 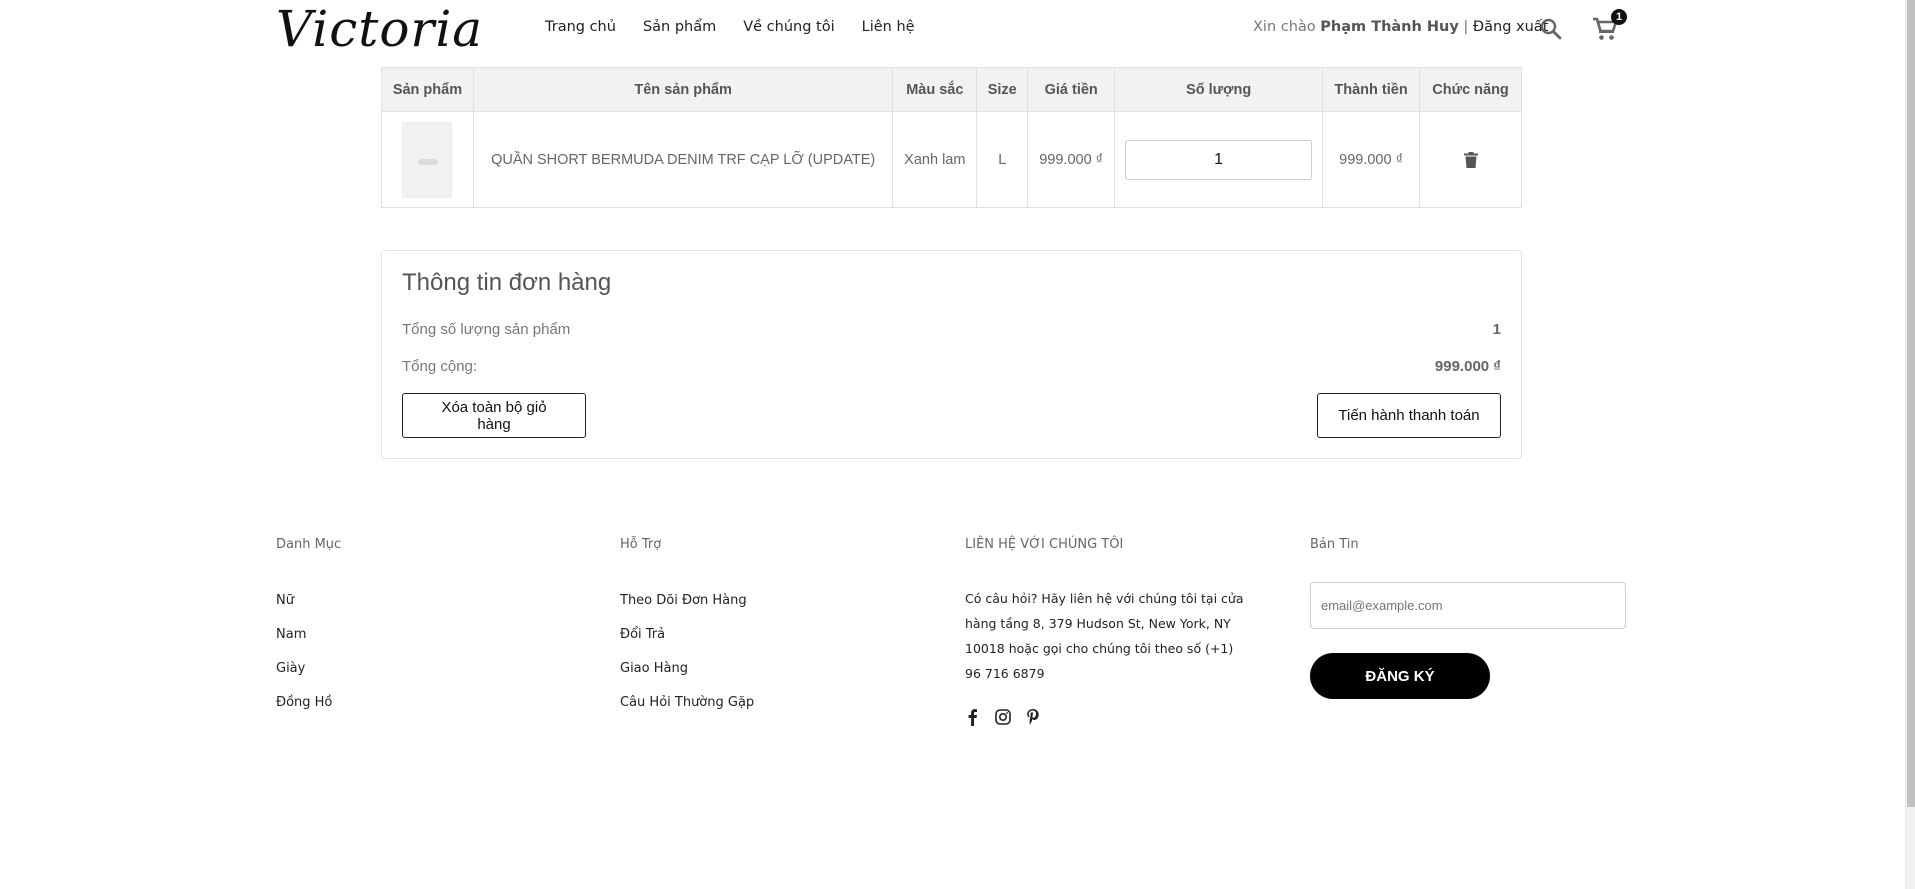 What do you see at coordinates (1468, 605) in the screenshot?
I see `newsletter-email-input` at bounding box center [1468, 605].